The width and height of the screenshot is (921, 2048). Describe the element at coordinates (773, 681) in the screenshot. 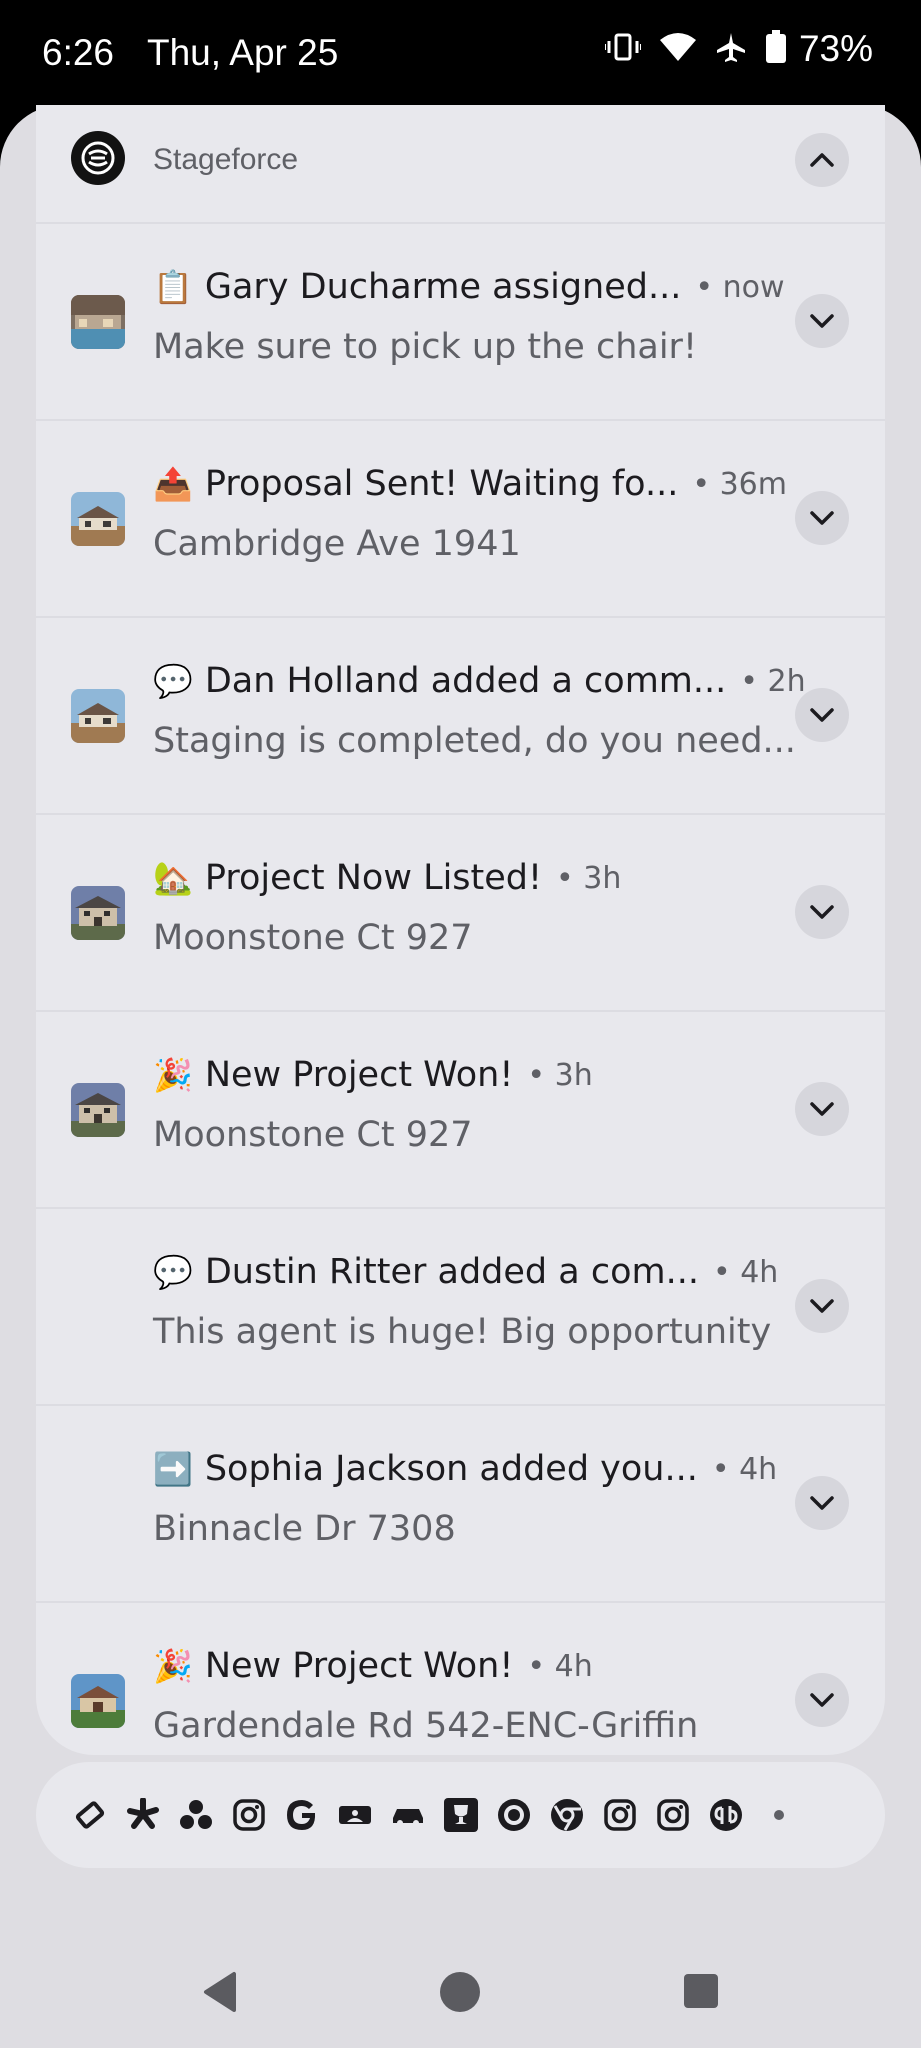

I see `notification-time: • 2h` at that location.